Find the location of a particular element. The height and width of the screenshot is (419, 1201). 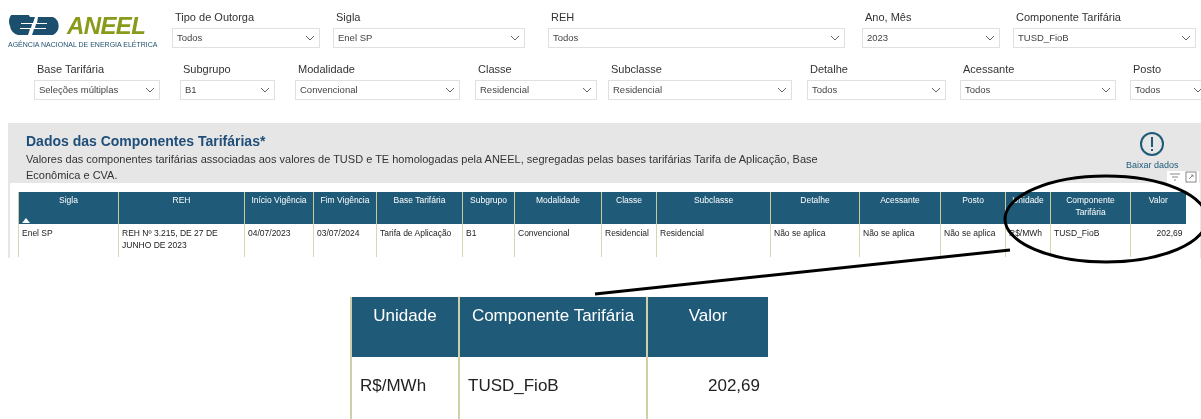

filter-label: Base Tarifária is located at coordinates (71, 69).